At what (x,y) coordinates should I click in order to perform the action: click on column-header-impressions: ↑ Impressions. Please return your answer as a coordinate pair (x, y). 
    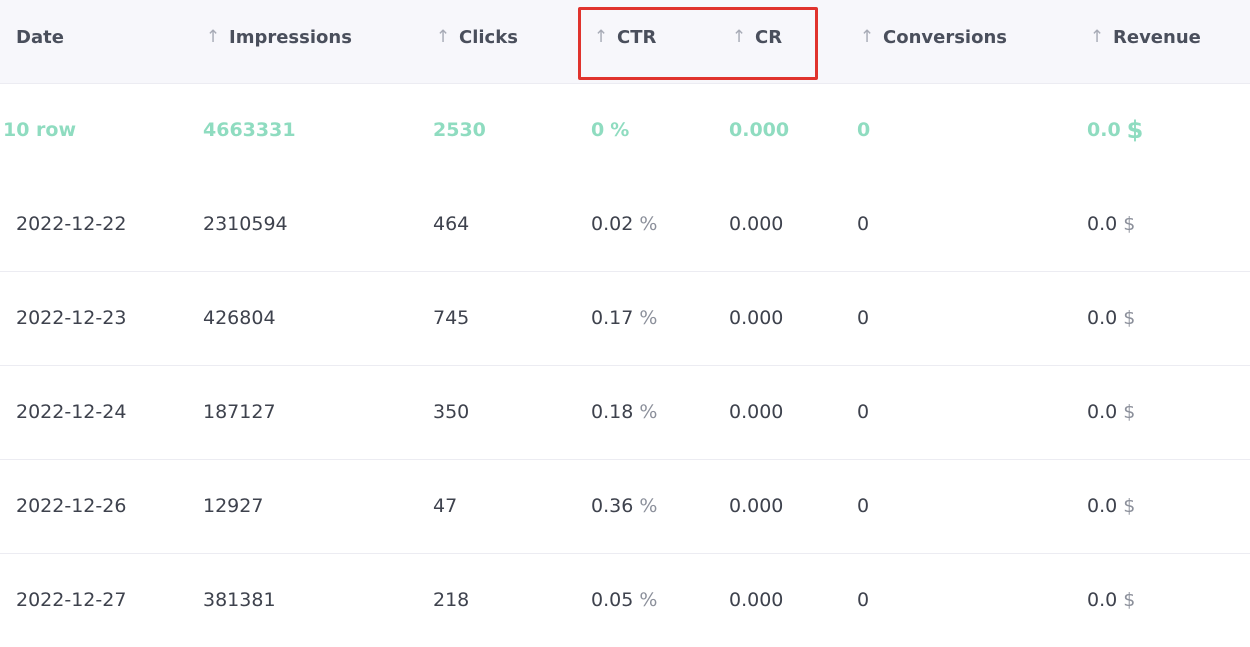
    Looking at the image, I should click on (277, 37).